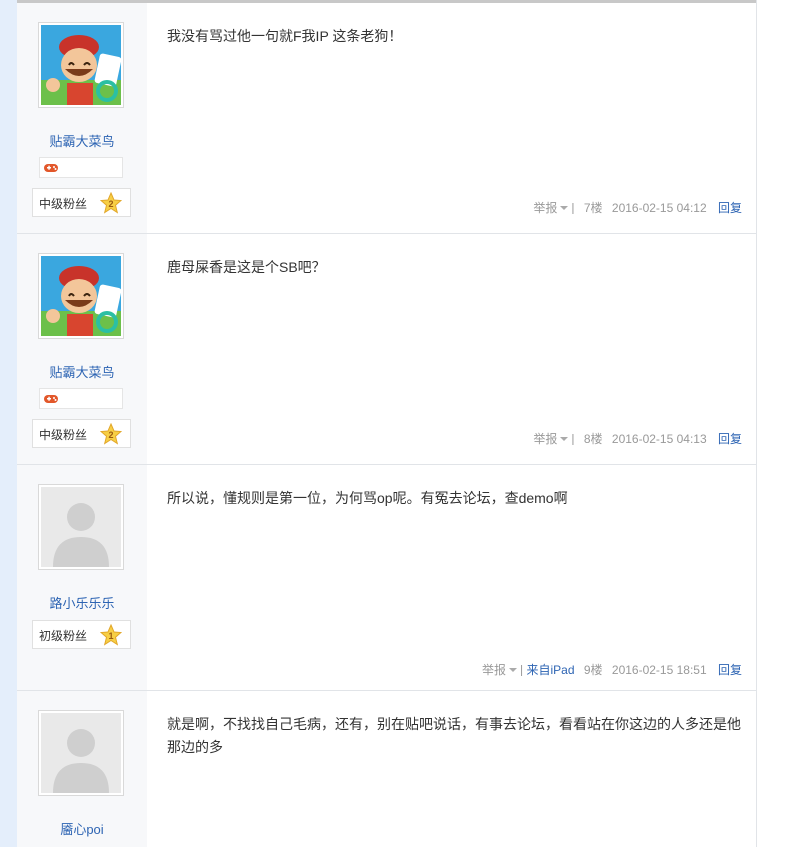 This screenshot has height=847, width=799. Describe the element at coordinates (593, 208) in the screenshot. I see `floor-number: 7楼` at that location.